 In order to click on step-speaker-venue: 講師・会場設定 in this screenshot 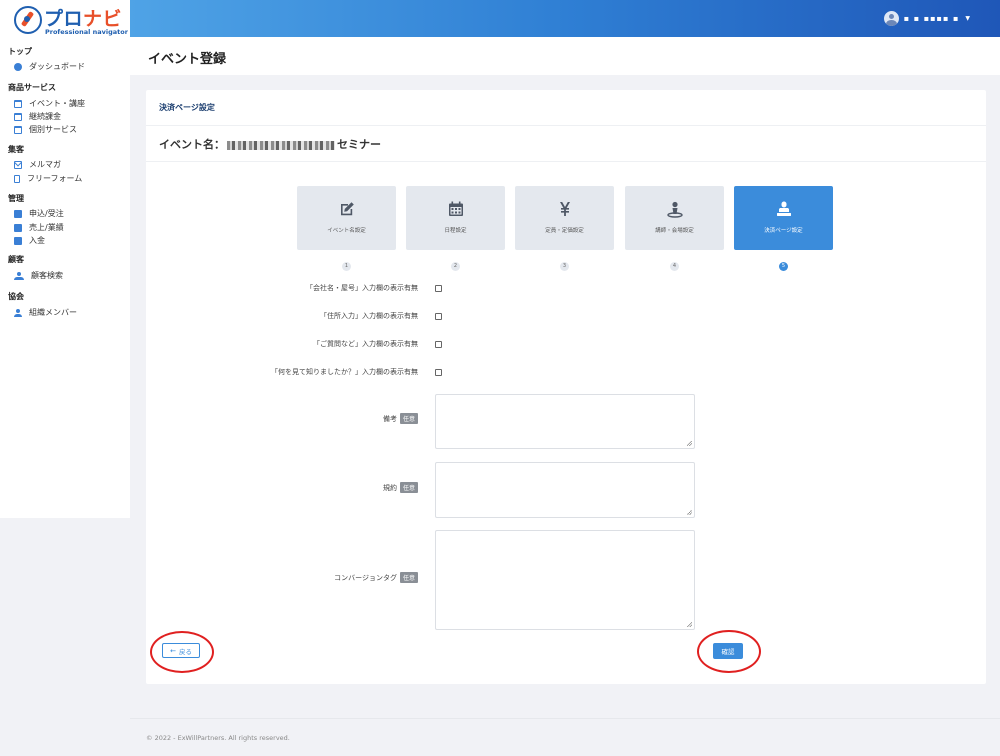, I will do `click(674, 218)`.